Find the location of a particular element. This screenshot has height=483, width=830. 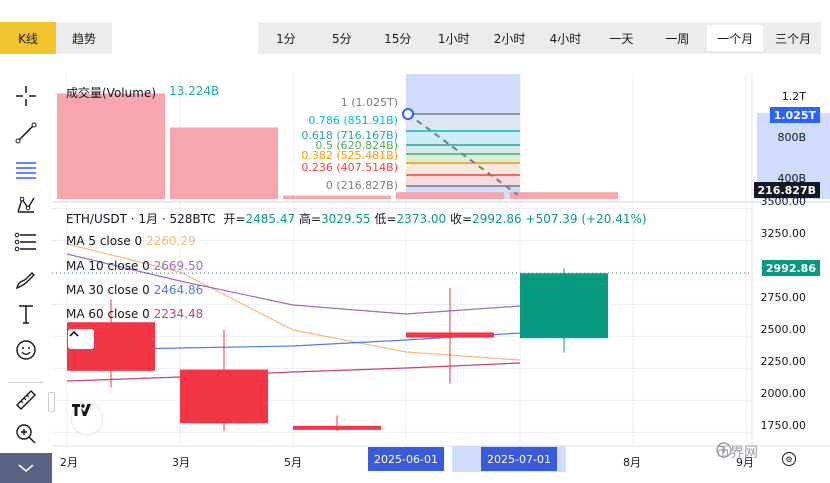

ma5-value: 2260.29 is located at coordinates (171, 241).